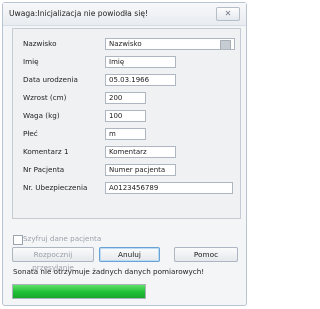 This screenshot has height=309, width=320. Describe the element at coordinates (125, 134) in the screenshot. I see `sex-field: m` at that location.